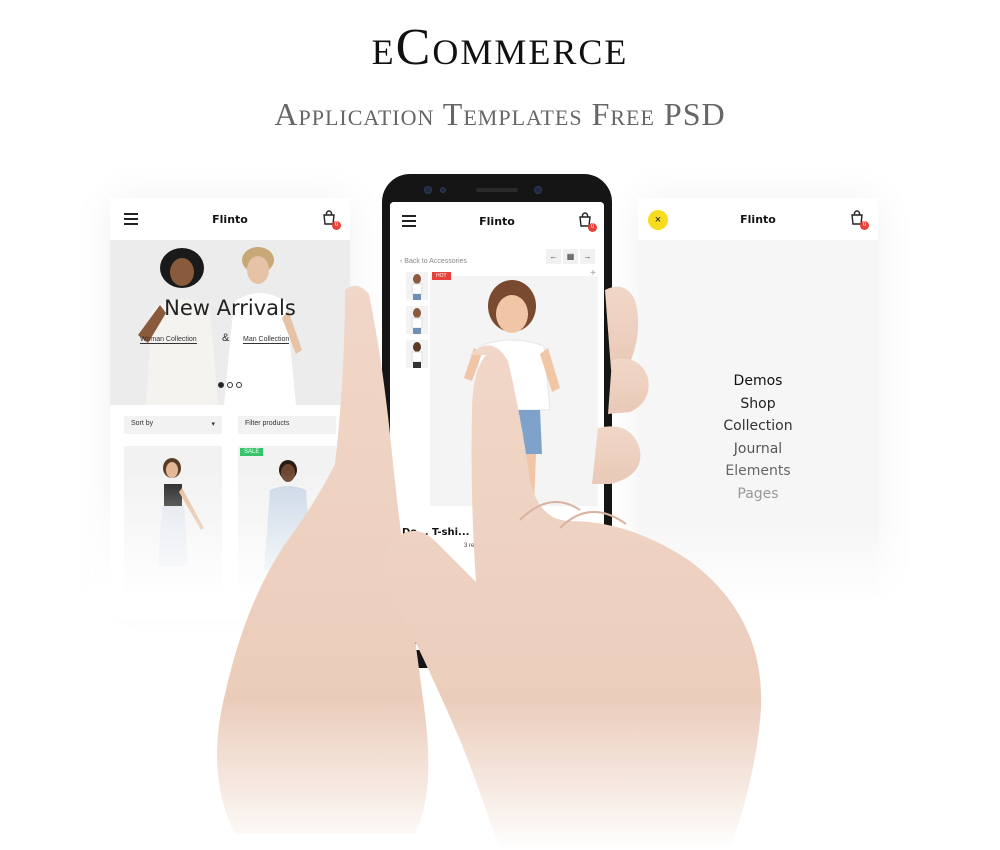 The width and height of the screenshot is (1000, 850). Describe the element at coordinates (593, 273) in the screenshot. I see `plus-icon: +` at that location.